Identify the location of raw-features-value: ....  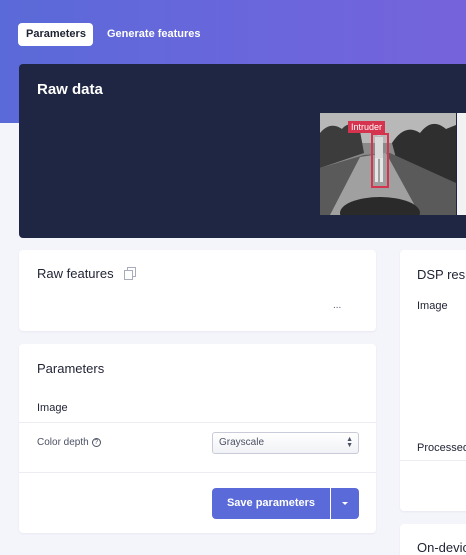
(337, 305).